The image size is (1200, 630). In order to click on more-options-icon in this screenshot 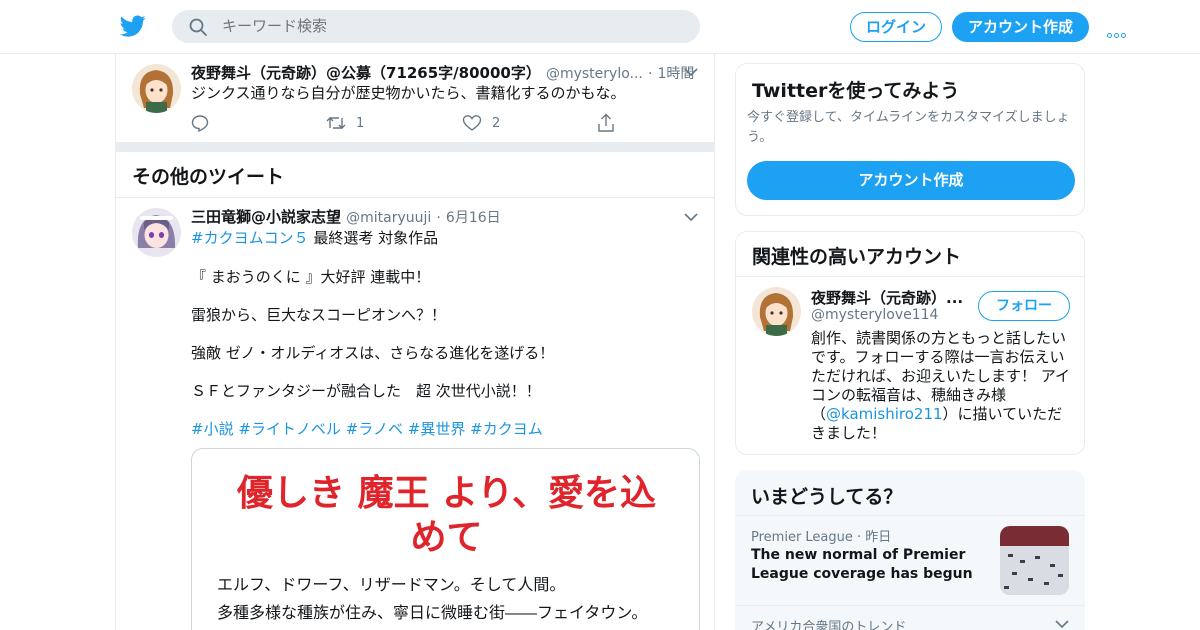, I will do `click(1119, 30)`.